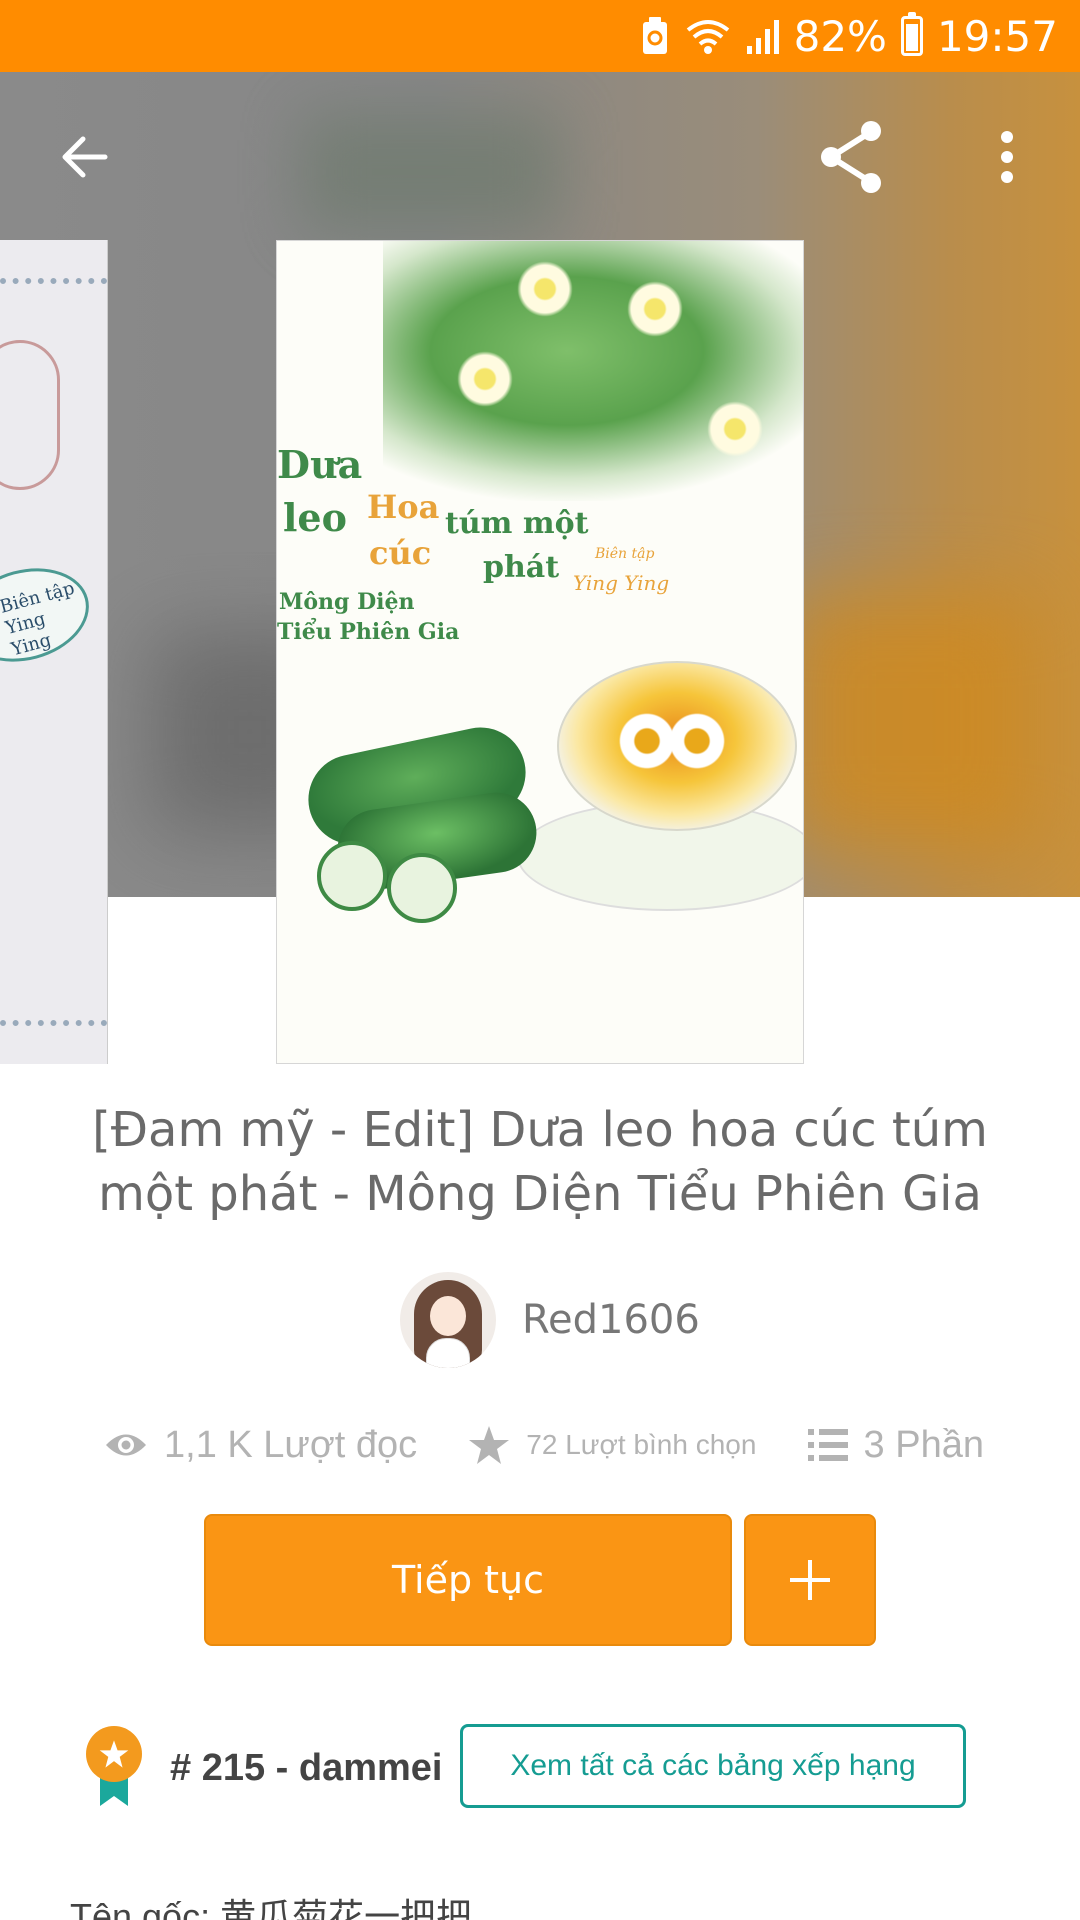 Image resolution: width=1080 pixels, height=1920 pixels. What do you see at coordinates (827, 1445) in the screenshot?
I see `list-icon` at bounding box center [827, 1445].